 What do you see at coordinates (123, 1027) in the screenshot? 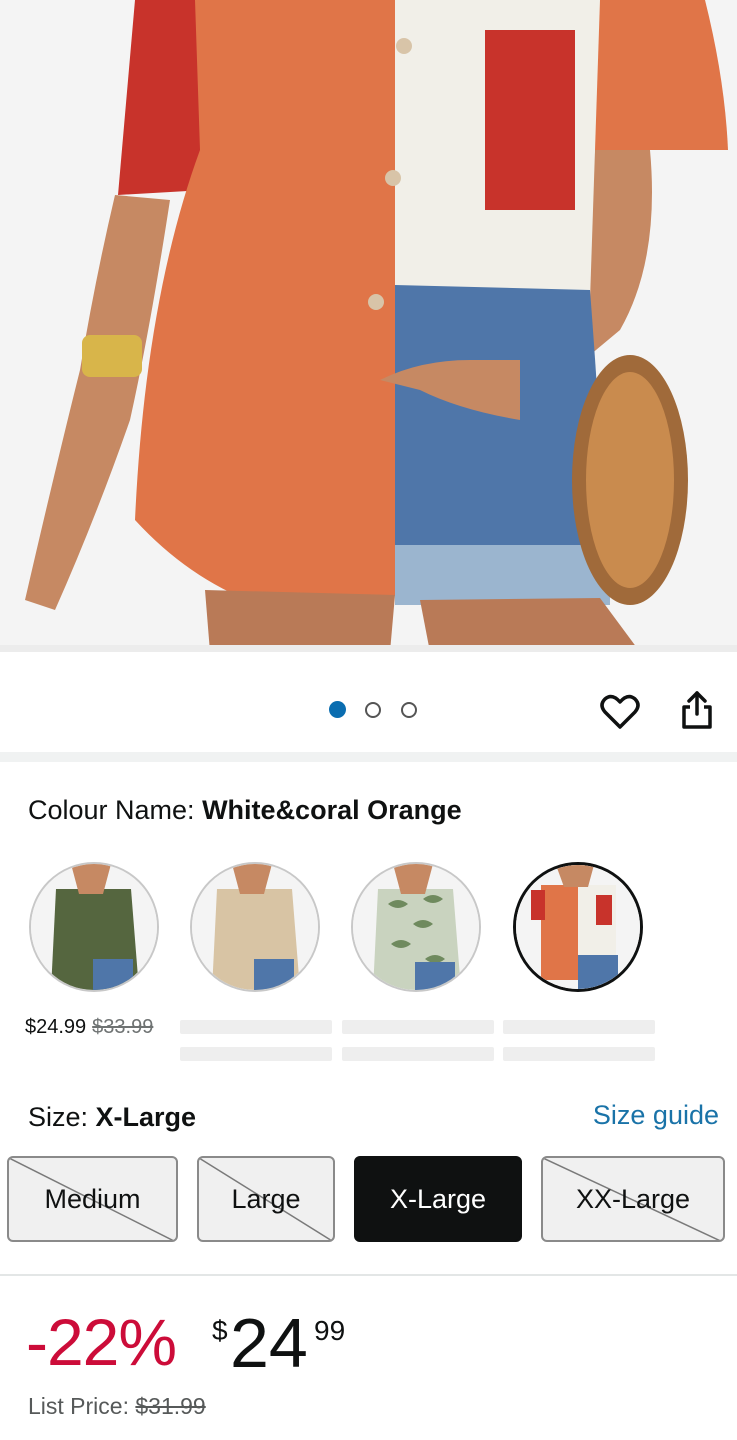
I see `swatch-list-price: $33.99` at bounding box center [123, 1027].